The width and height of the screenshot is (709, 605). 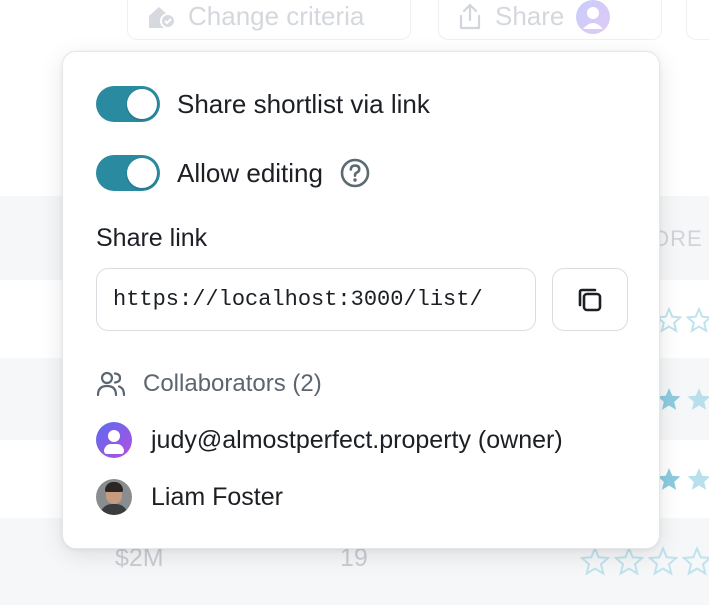 I want to click on allow-editing-toggle, so click(x=128, y=173).